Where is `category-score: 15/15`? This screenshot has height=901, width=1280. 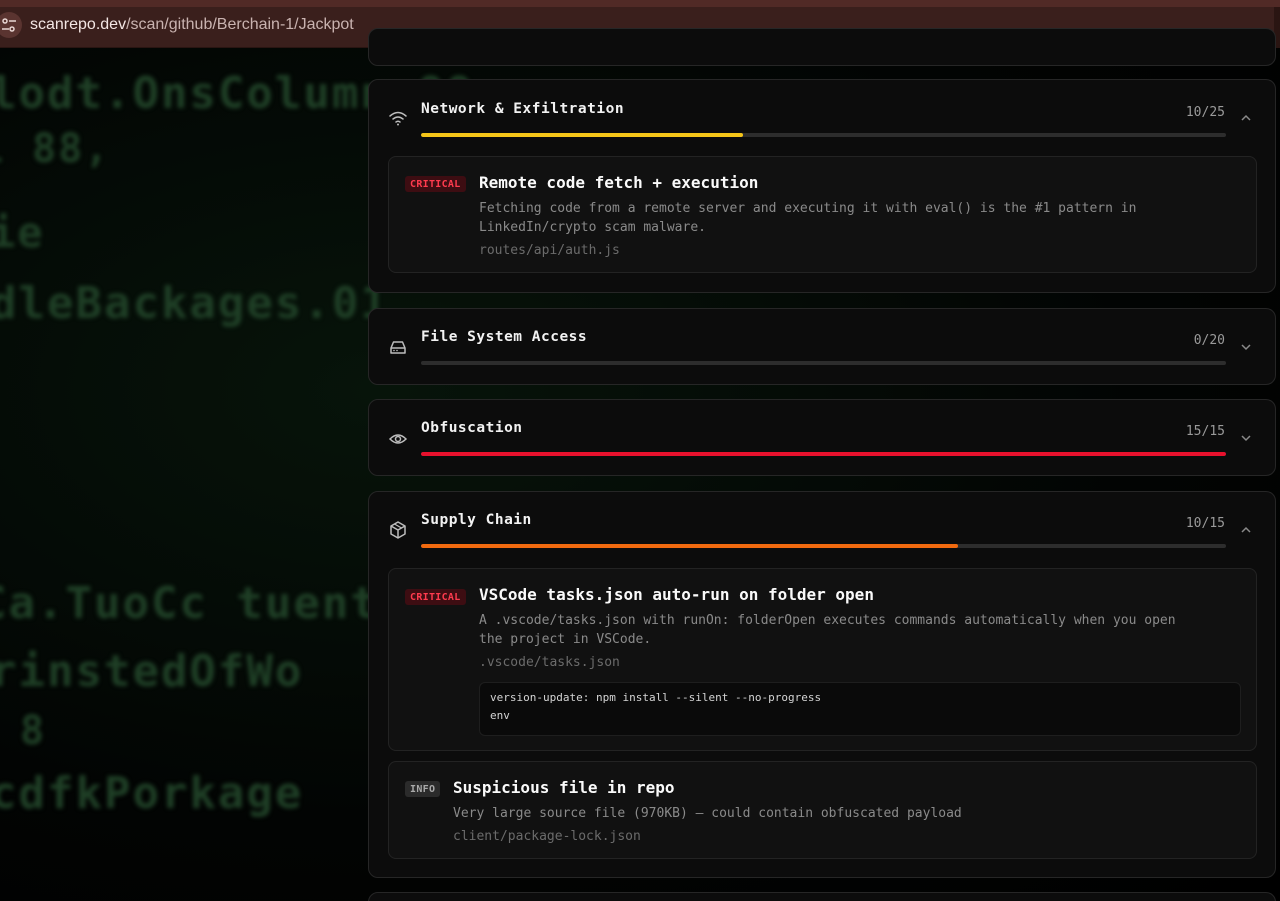 category-score: 15/15 is located at coordinates (1205, 431).